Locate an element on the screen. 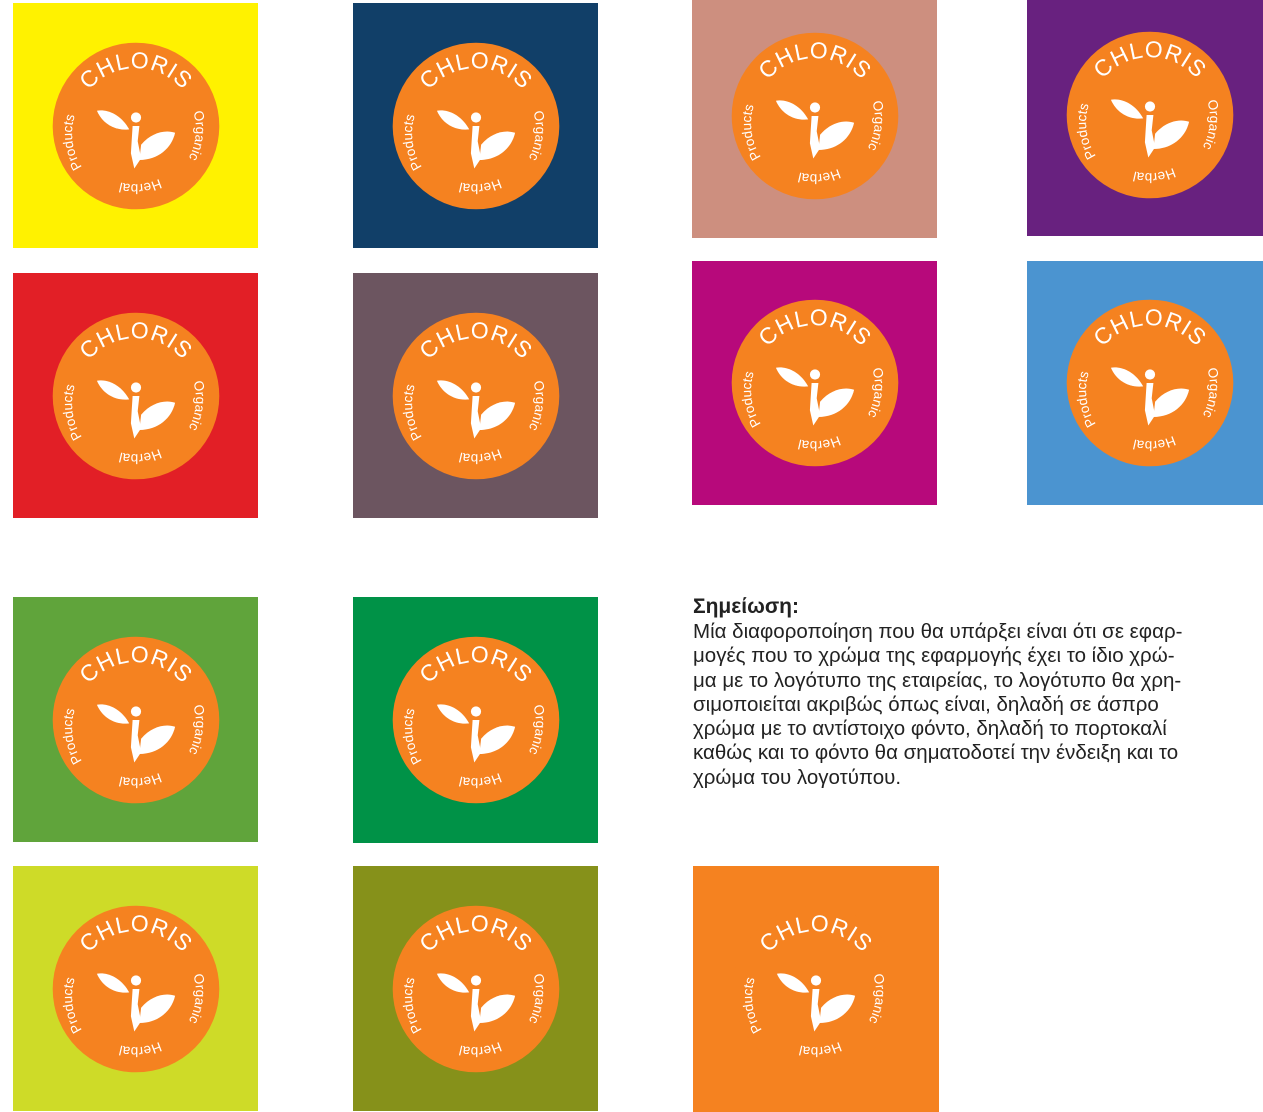  swatch-mauve-grey: CHLORIS Organic Herbal Products is located at coordinates (475, 395).